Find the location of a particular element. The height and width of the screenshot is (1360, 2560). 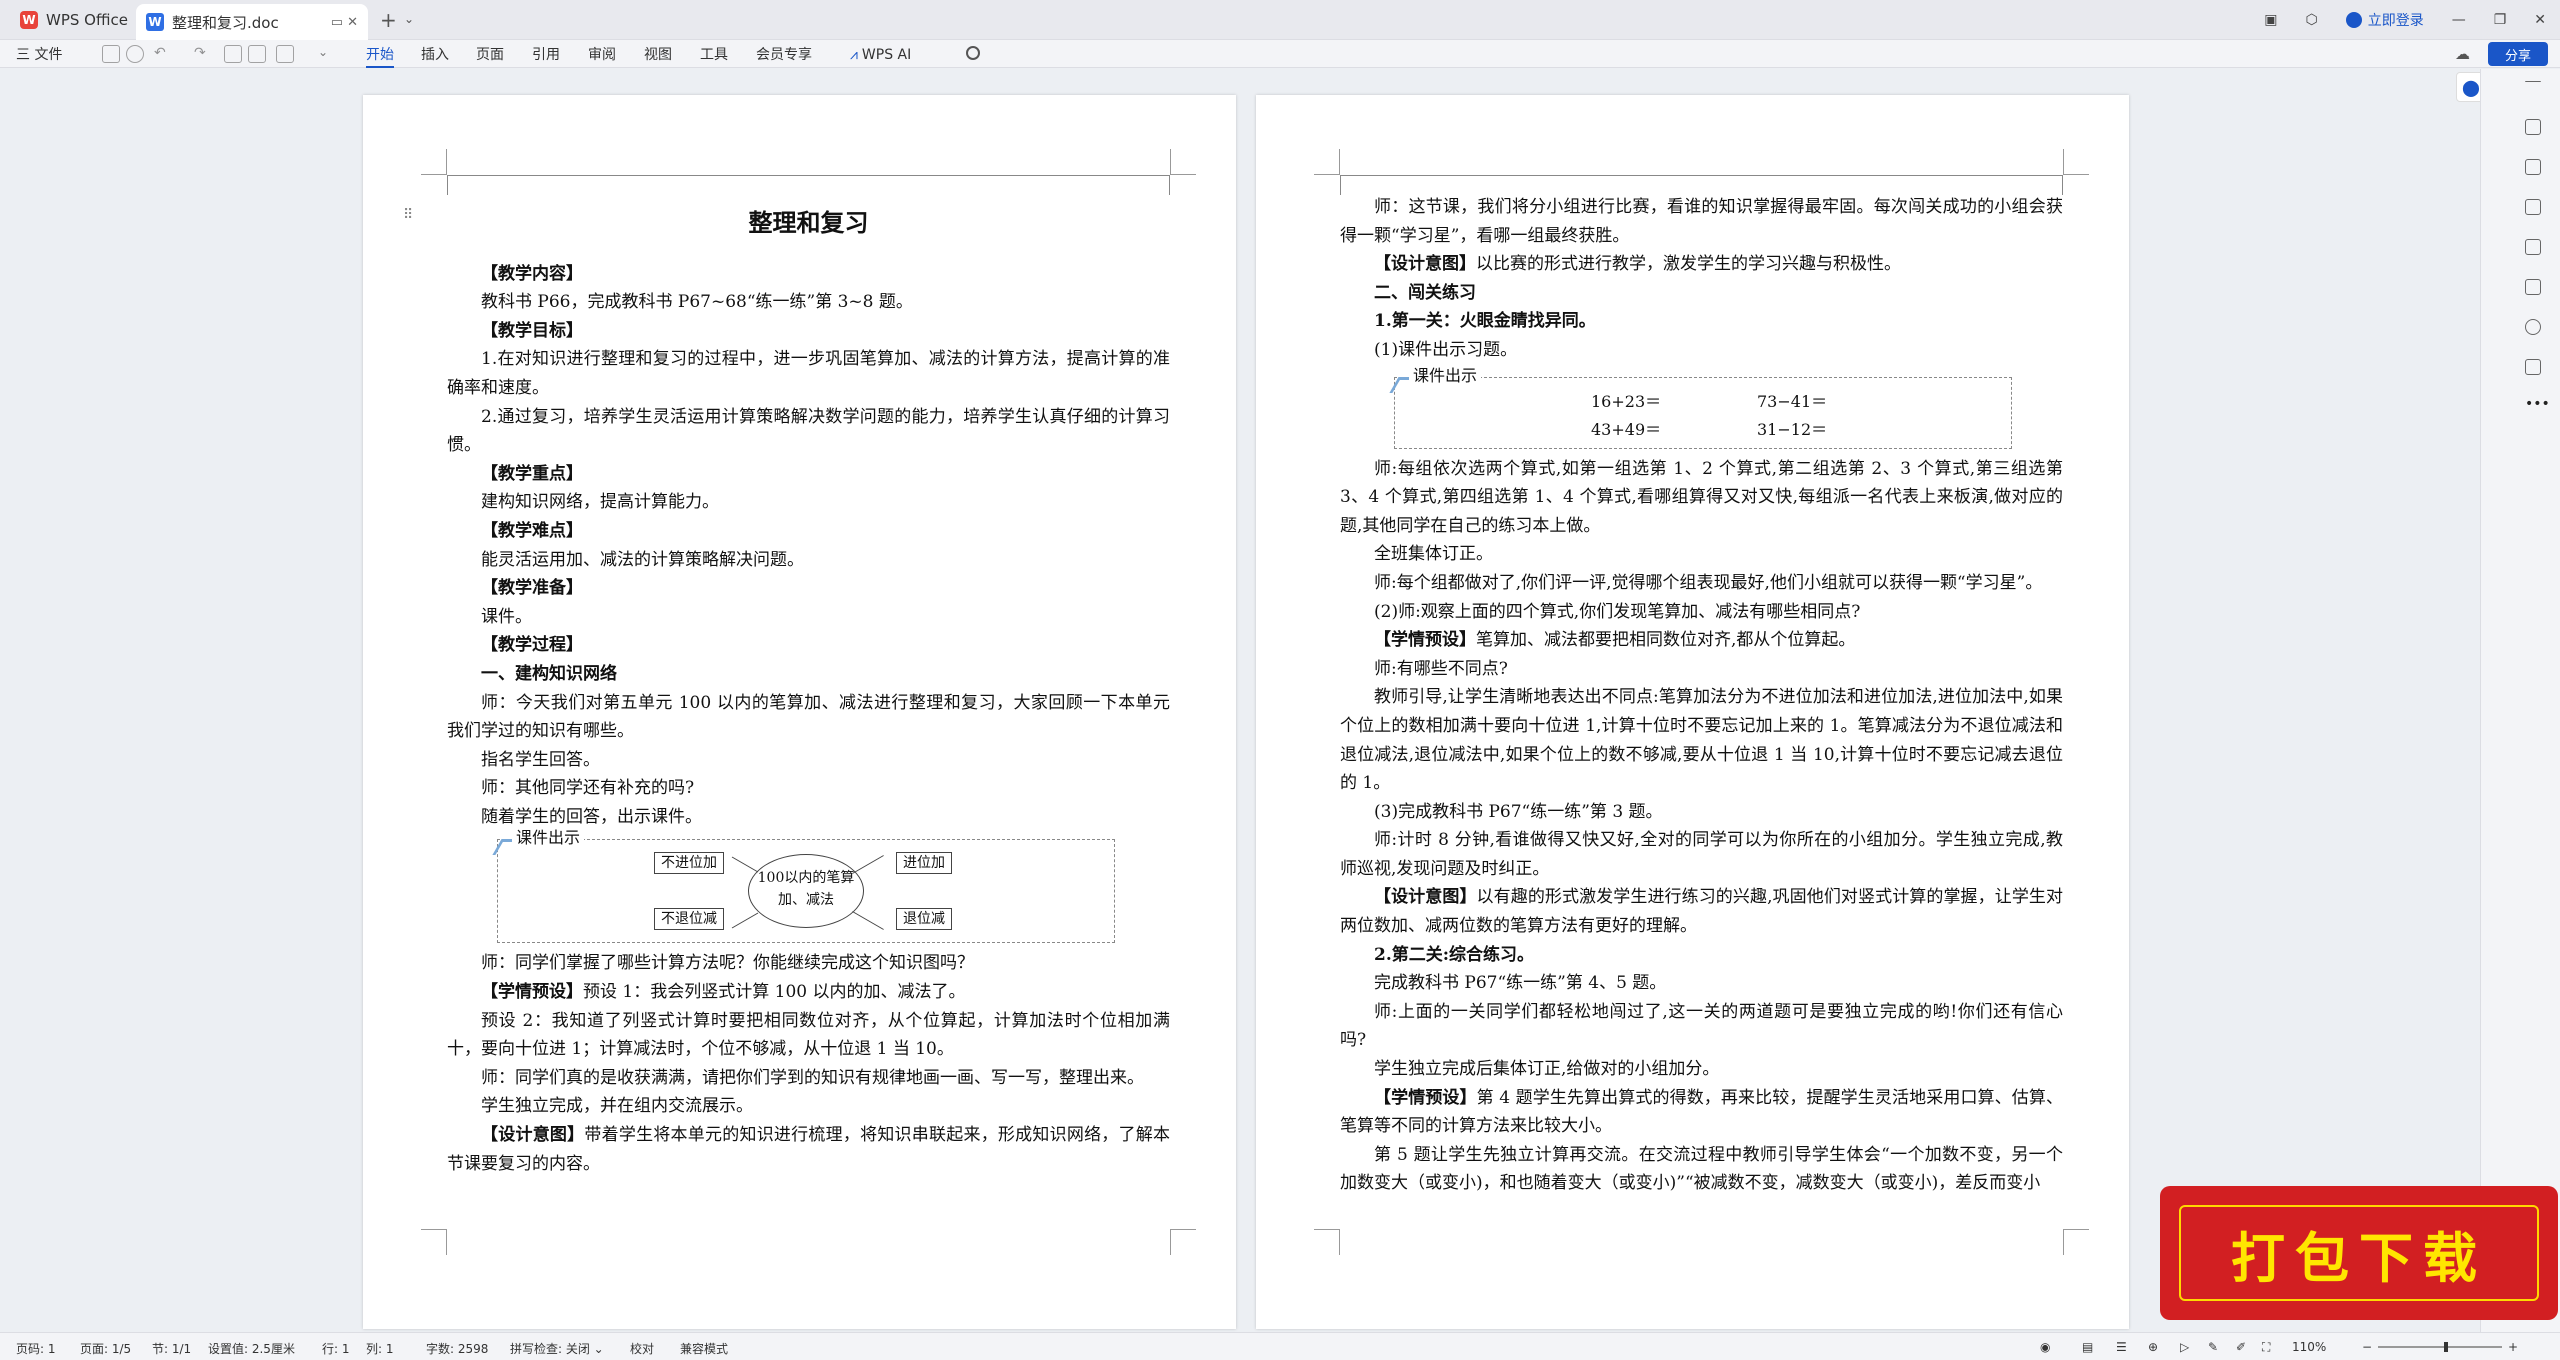

close-window-icon: ✕ is located at coordinates (2540, 20).